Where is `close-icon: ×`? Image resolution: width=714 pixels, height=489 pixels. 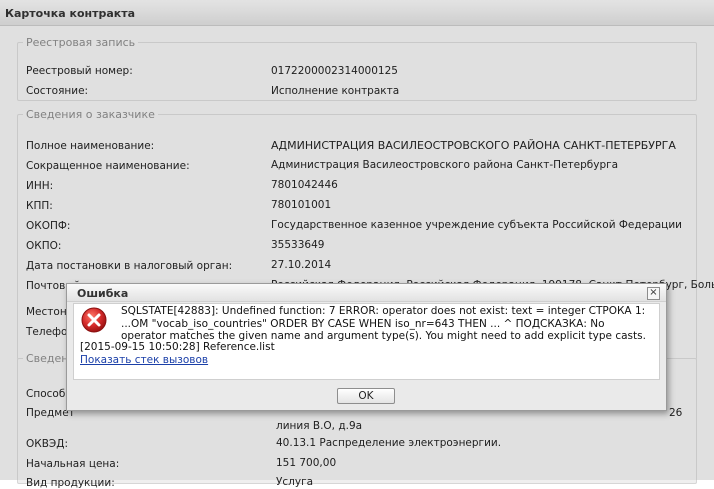 close-icon: × is located at coordinates (653, 293).